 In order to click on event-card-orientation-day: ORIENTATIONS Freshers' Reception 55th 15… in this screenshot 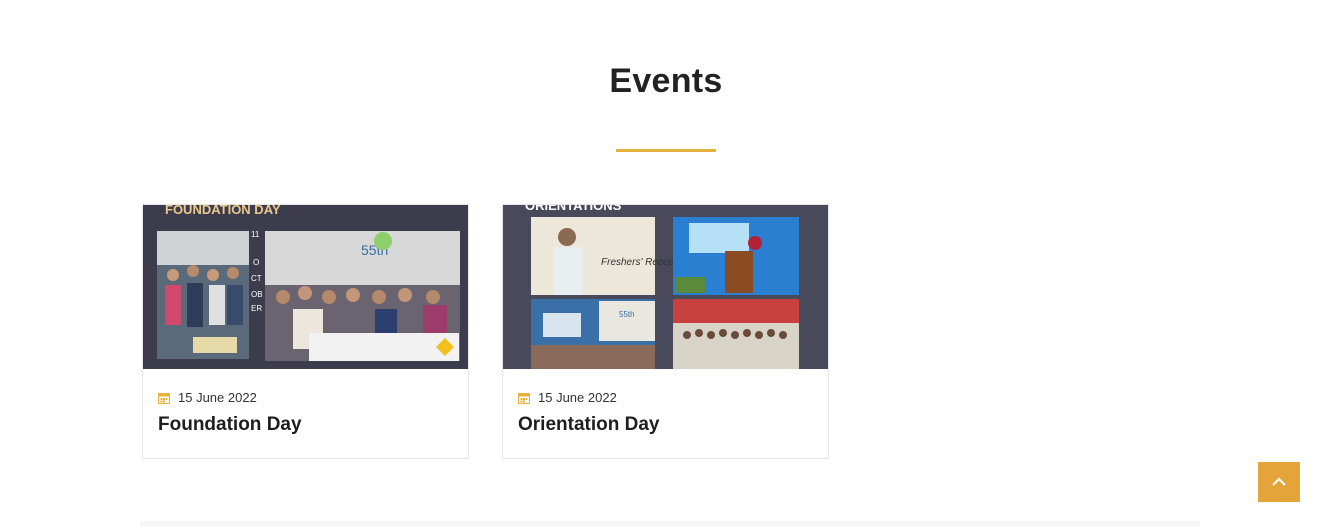, I will do `click(665, 331)`.